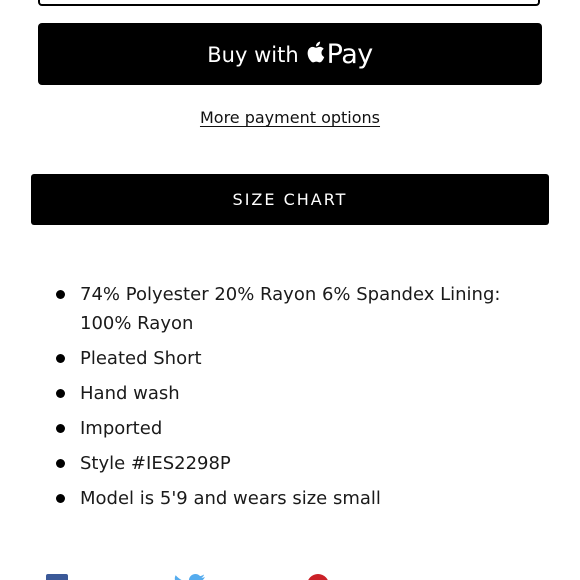 The image size is (580, 580). Describe the element at coordinates (141, 358) in the screenshot. I see `feature-text: Pleated Short` at that location.